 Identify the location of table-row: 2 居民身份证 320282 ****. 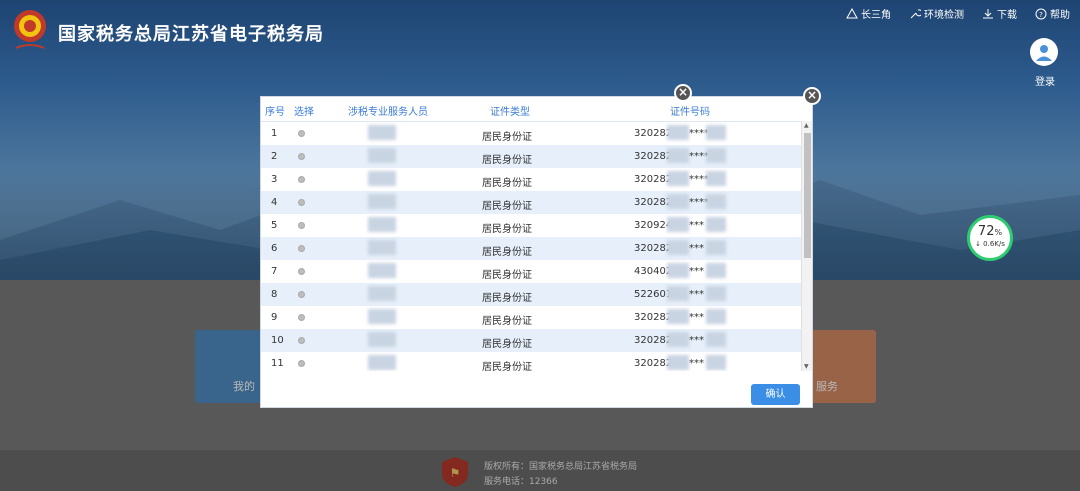
(531, 156).